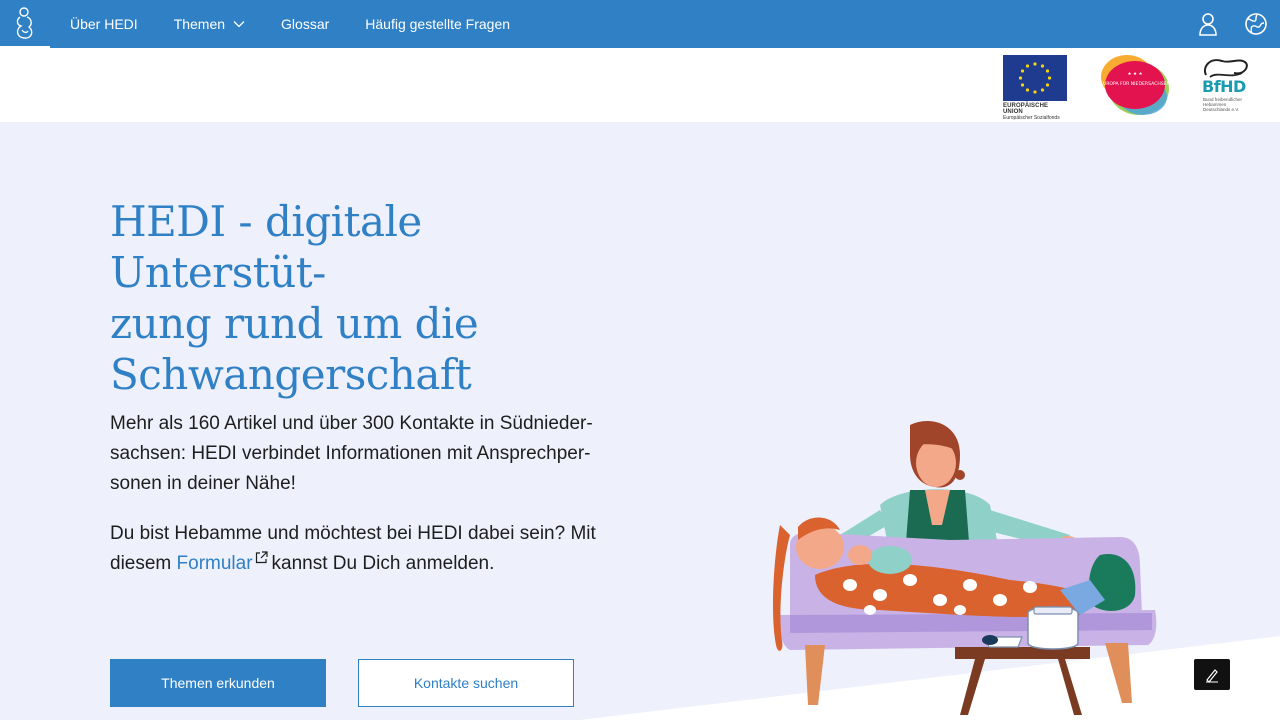 The width and height of the screenshot is (1280, 720). Describe the element at coordinates (1031, 118) in the screenshot. I see `eu-logo-line2: Europäischer Sozialfonds` at that location.